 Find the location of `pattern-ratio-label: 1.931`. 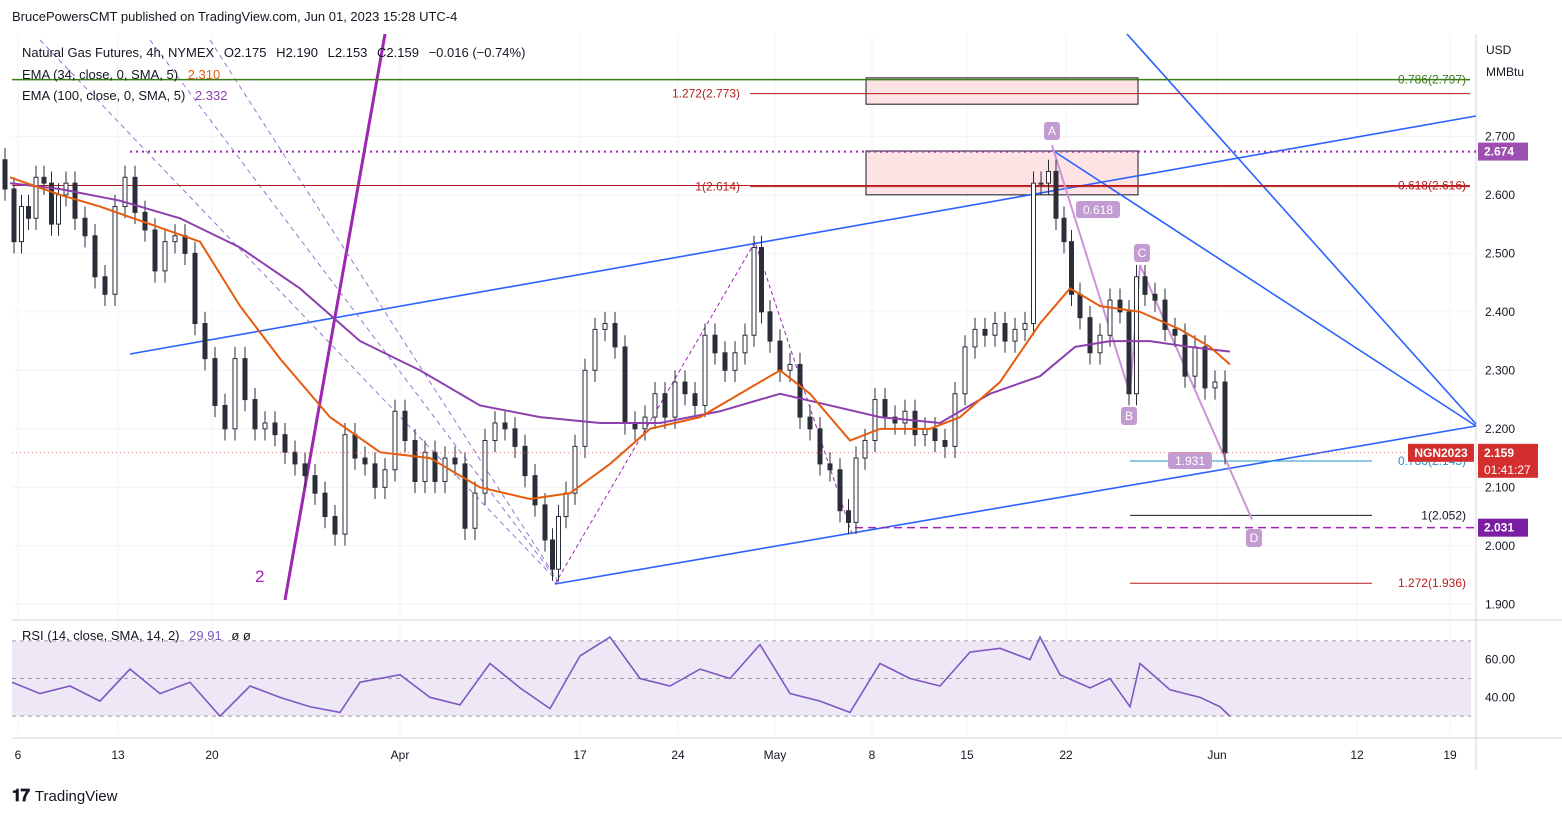

pattern-ratio-label: 1.931 is located at coordinates (1190, 461).